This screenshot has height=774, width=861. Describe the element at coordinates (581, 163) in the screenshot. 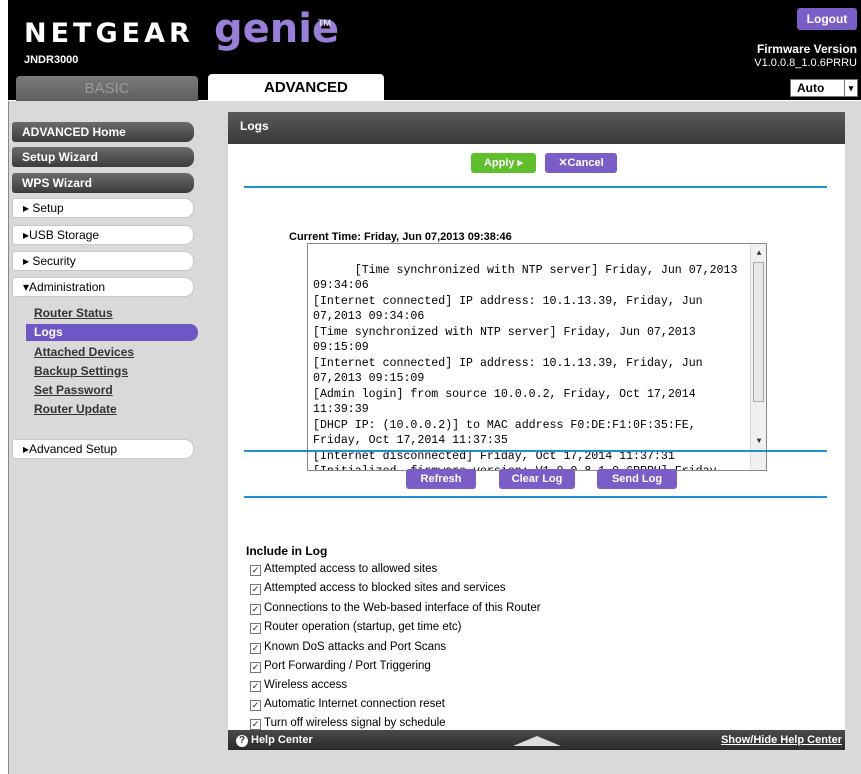

I see `cancel-button: ✕Cancel` at that location.